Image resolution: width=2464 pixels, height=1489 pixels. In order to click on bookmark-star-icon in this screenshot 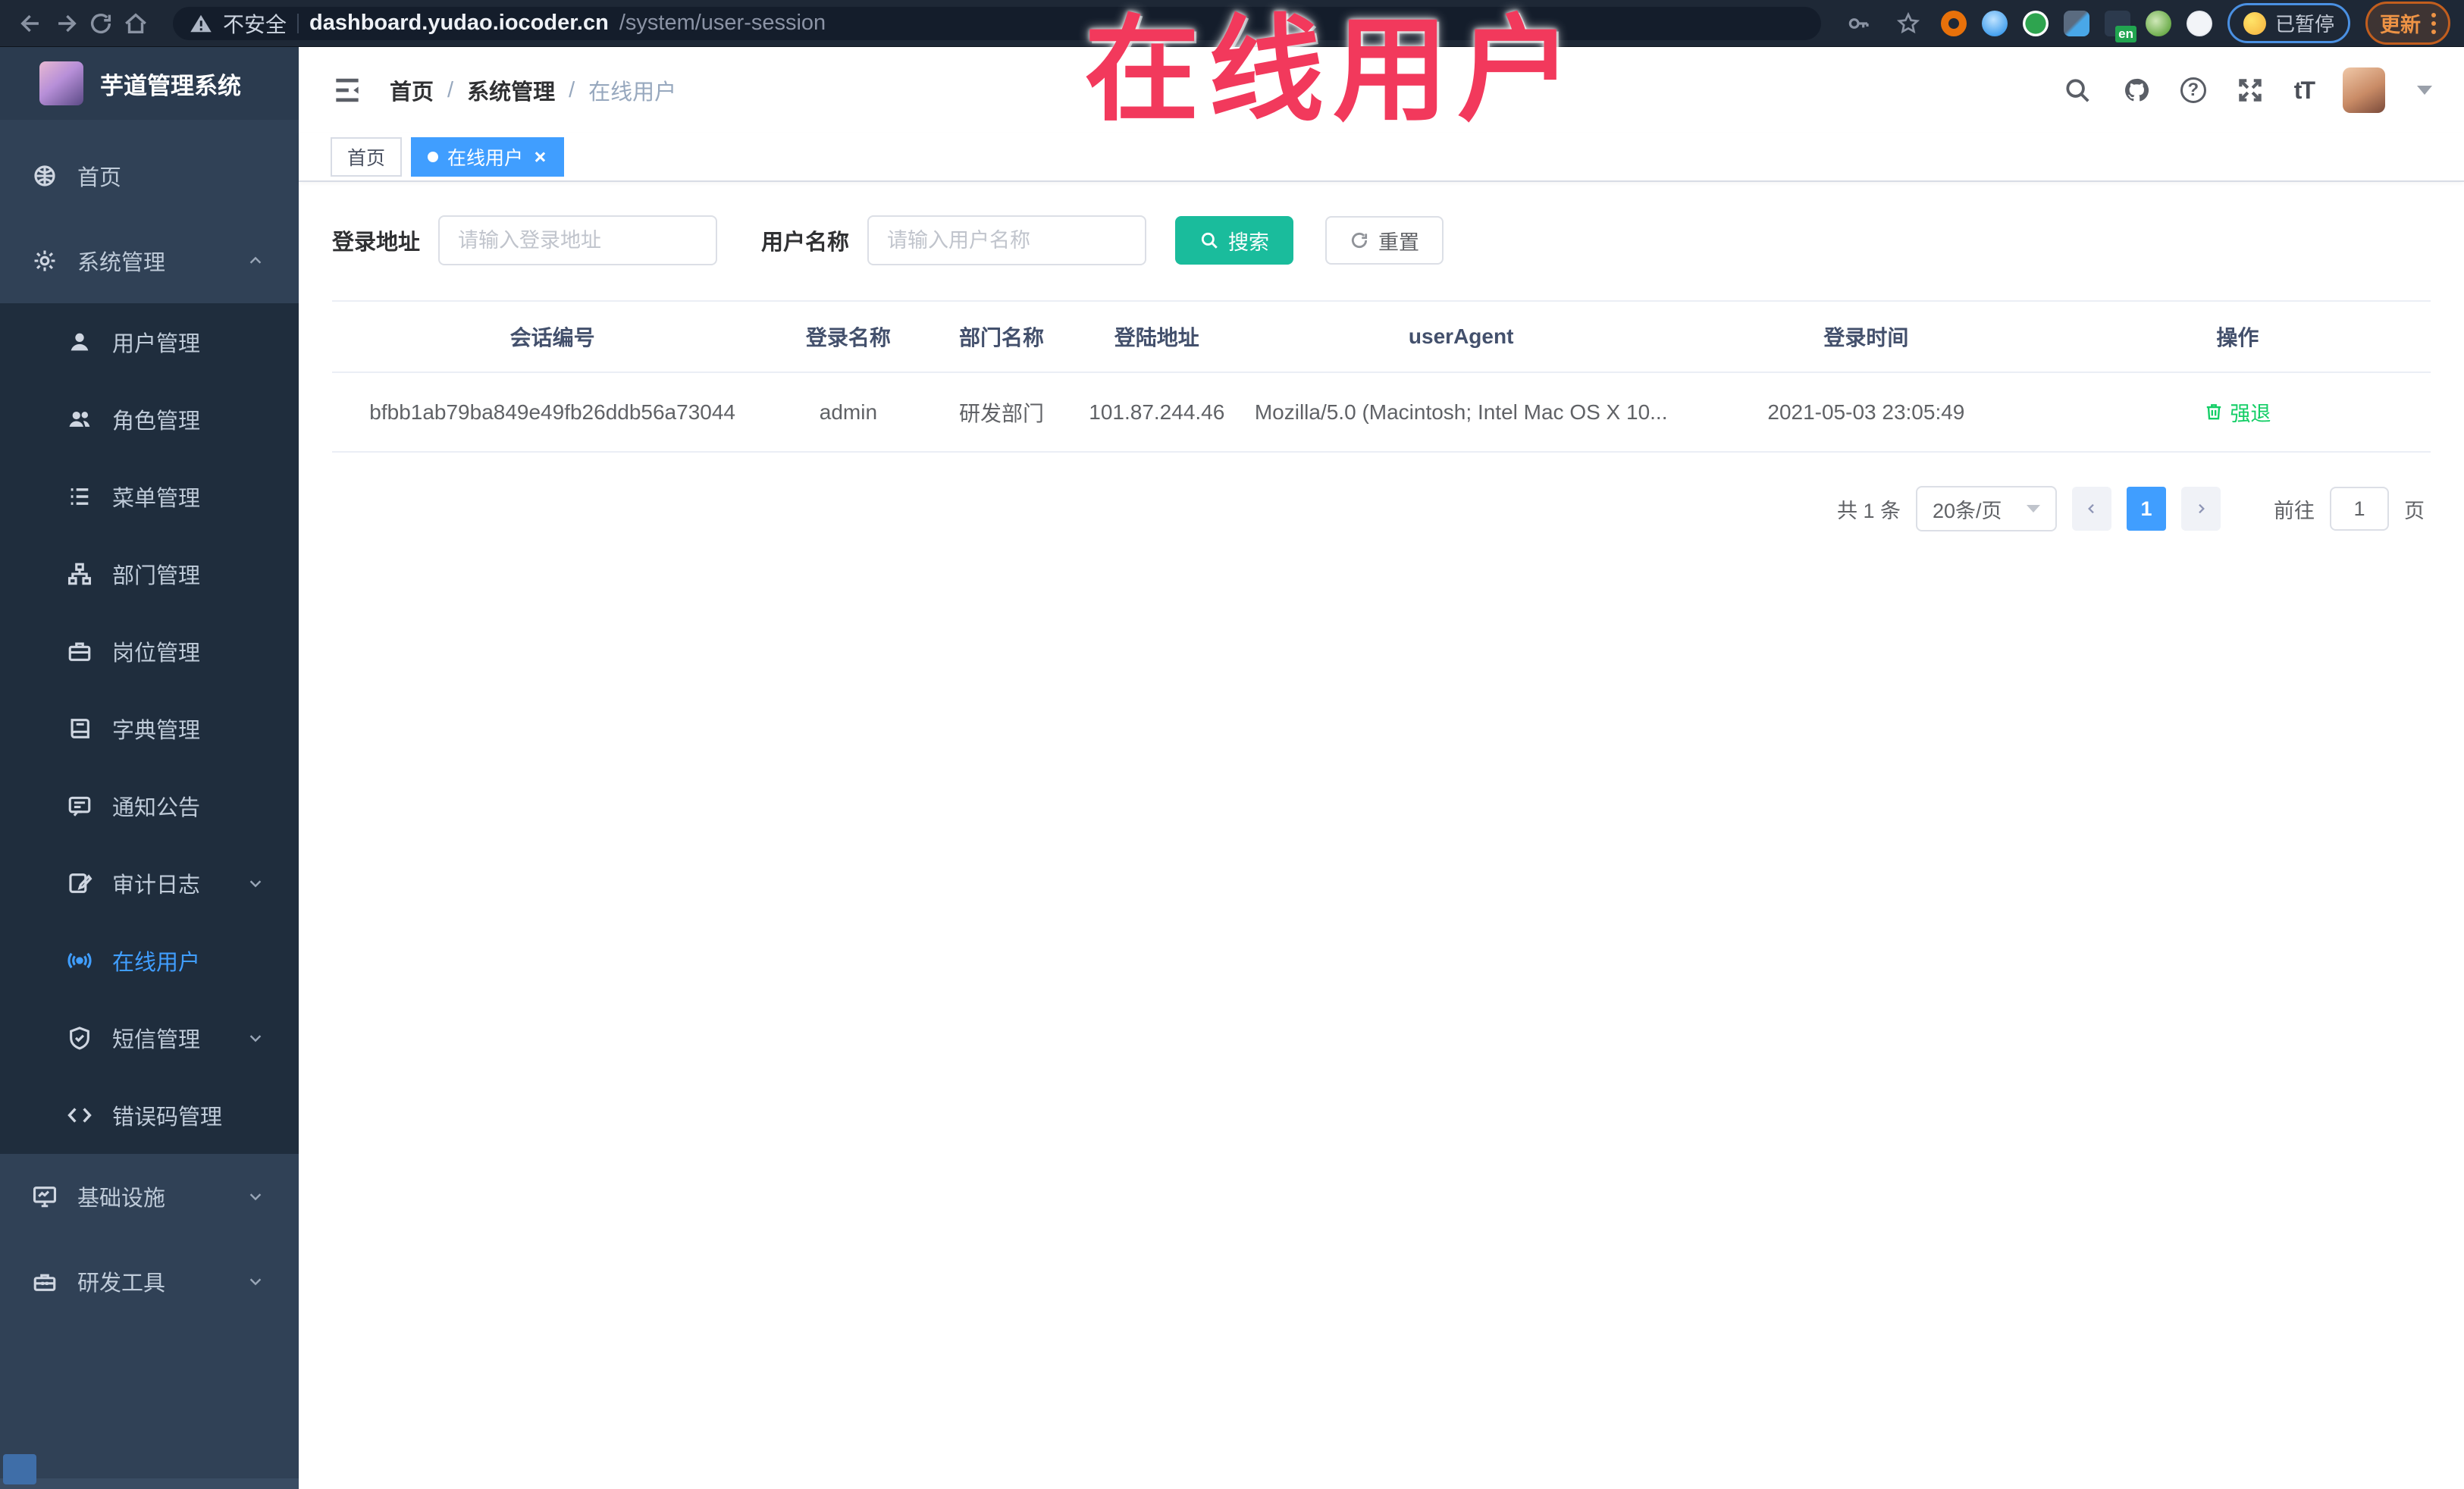, I will do `click(1909, 23)`.